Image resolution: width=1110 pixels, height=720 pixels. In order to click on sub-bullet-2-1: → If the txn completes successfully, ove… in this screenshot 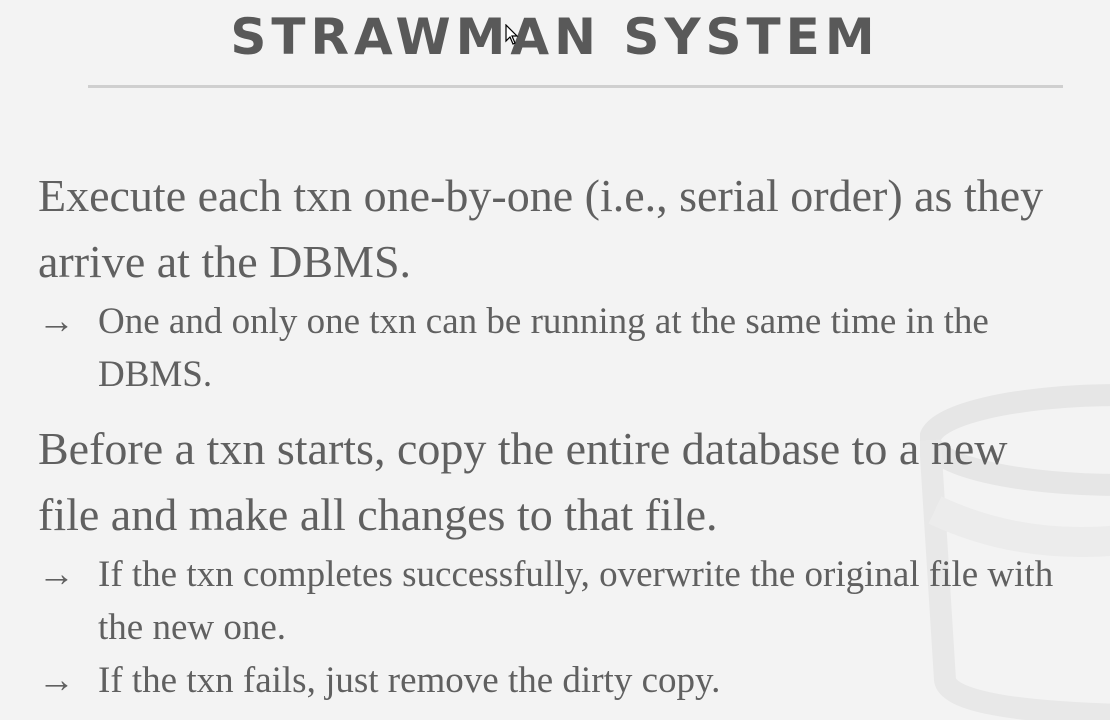, I will do `click(563, 601)`.